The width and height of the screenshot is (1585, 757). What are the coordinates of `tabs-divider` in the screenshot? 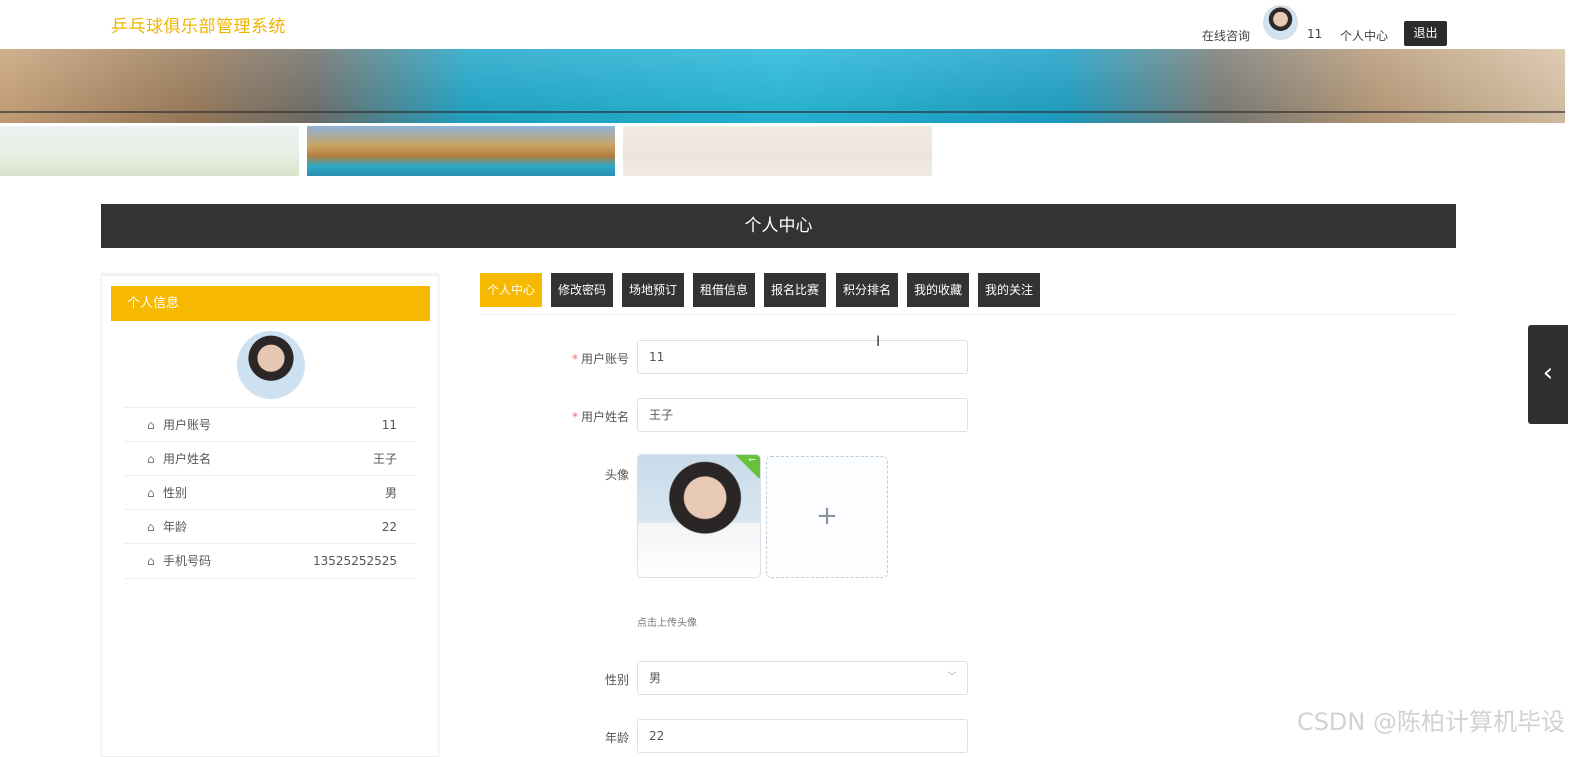 It's located at (968, 314).